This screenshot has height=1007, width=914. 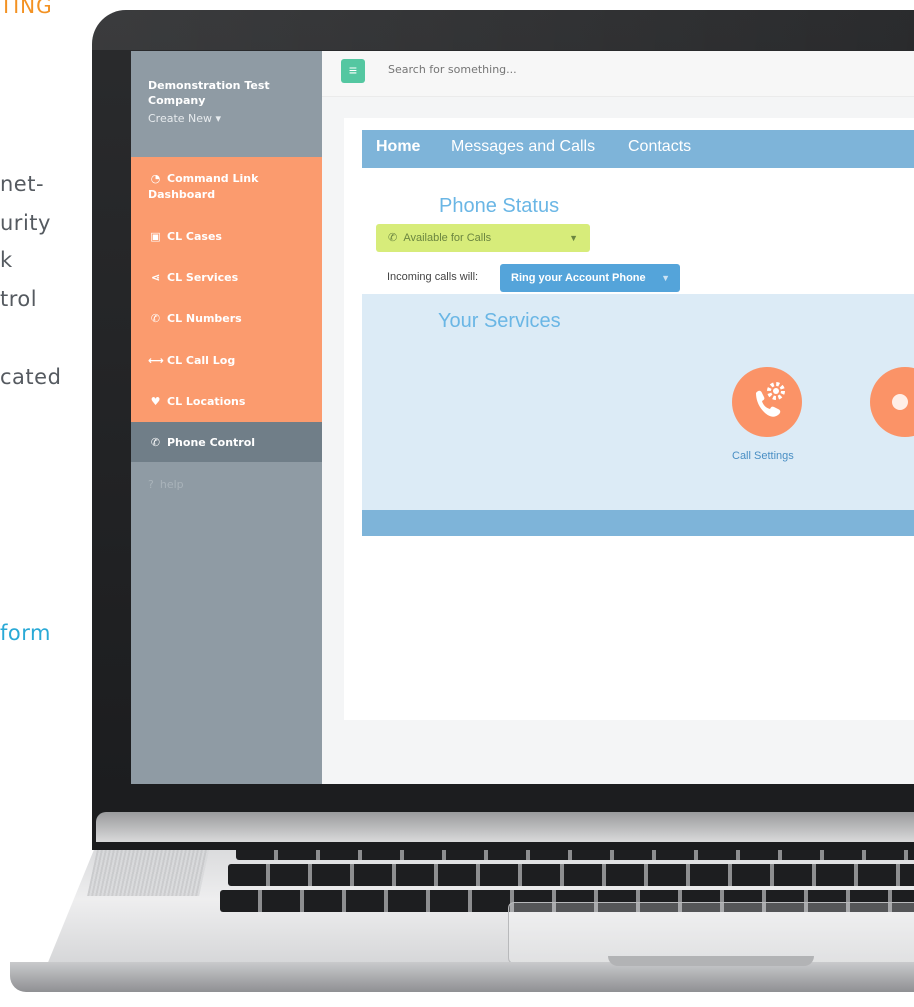 I want to click on sidebar-item-locations: ♥ CL Locations, so click(x=197, y=401).